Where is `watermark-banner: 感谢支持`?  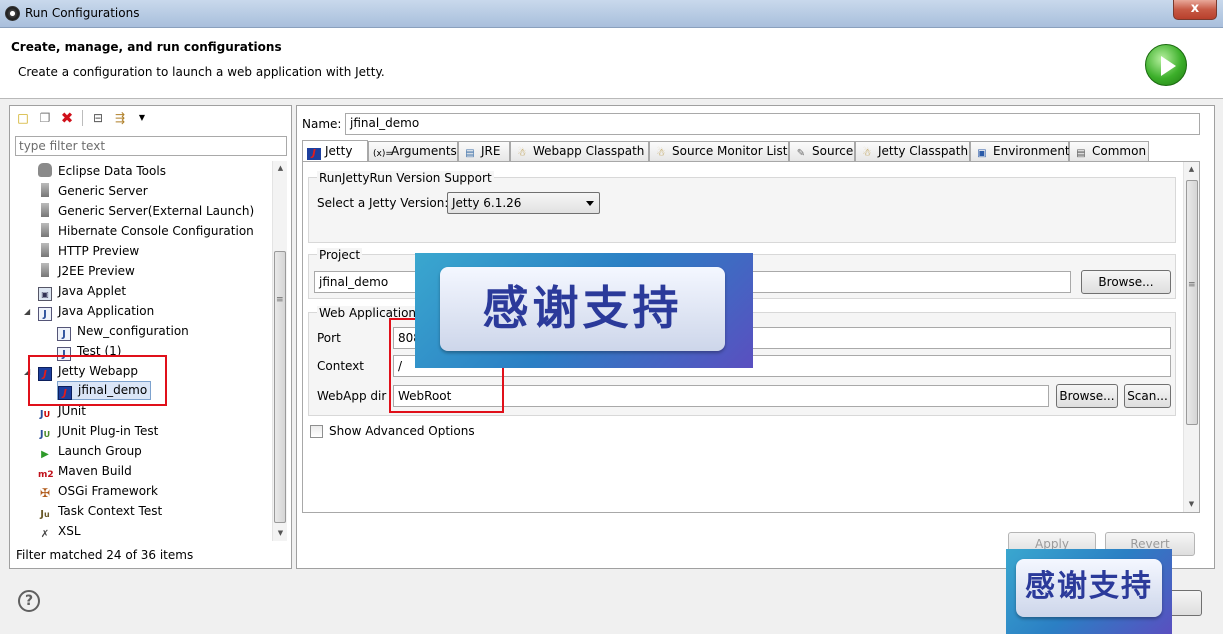
watermark-banner: 感谢支持 is located at coordinates (584, 310).